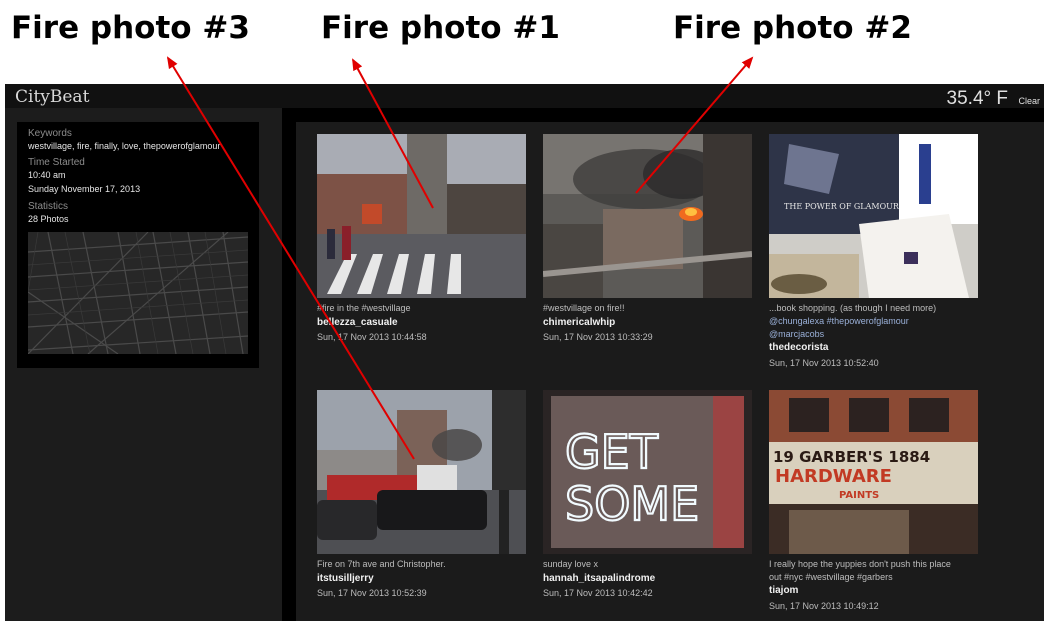  What do you see at coordinates (50, 133) in the screenshot?
I see `keywords-label: Keywords` at bounding box center [50, 133].